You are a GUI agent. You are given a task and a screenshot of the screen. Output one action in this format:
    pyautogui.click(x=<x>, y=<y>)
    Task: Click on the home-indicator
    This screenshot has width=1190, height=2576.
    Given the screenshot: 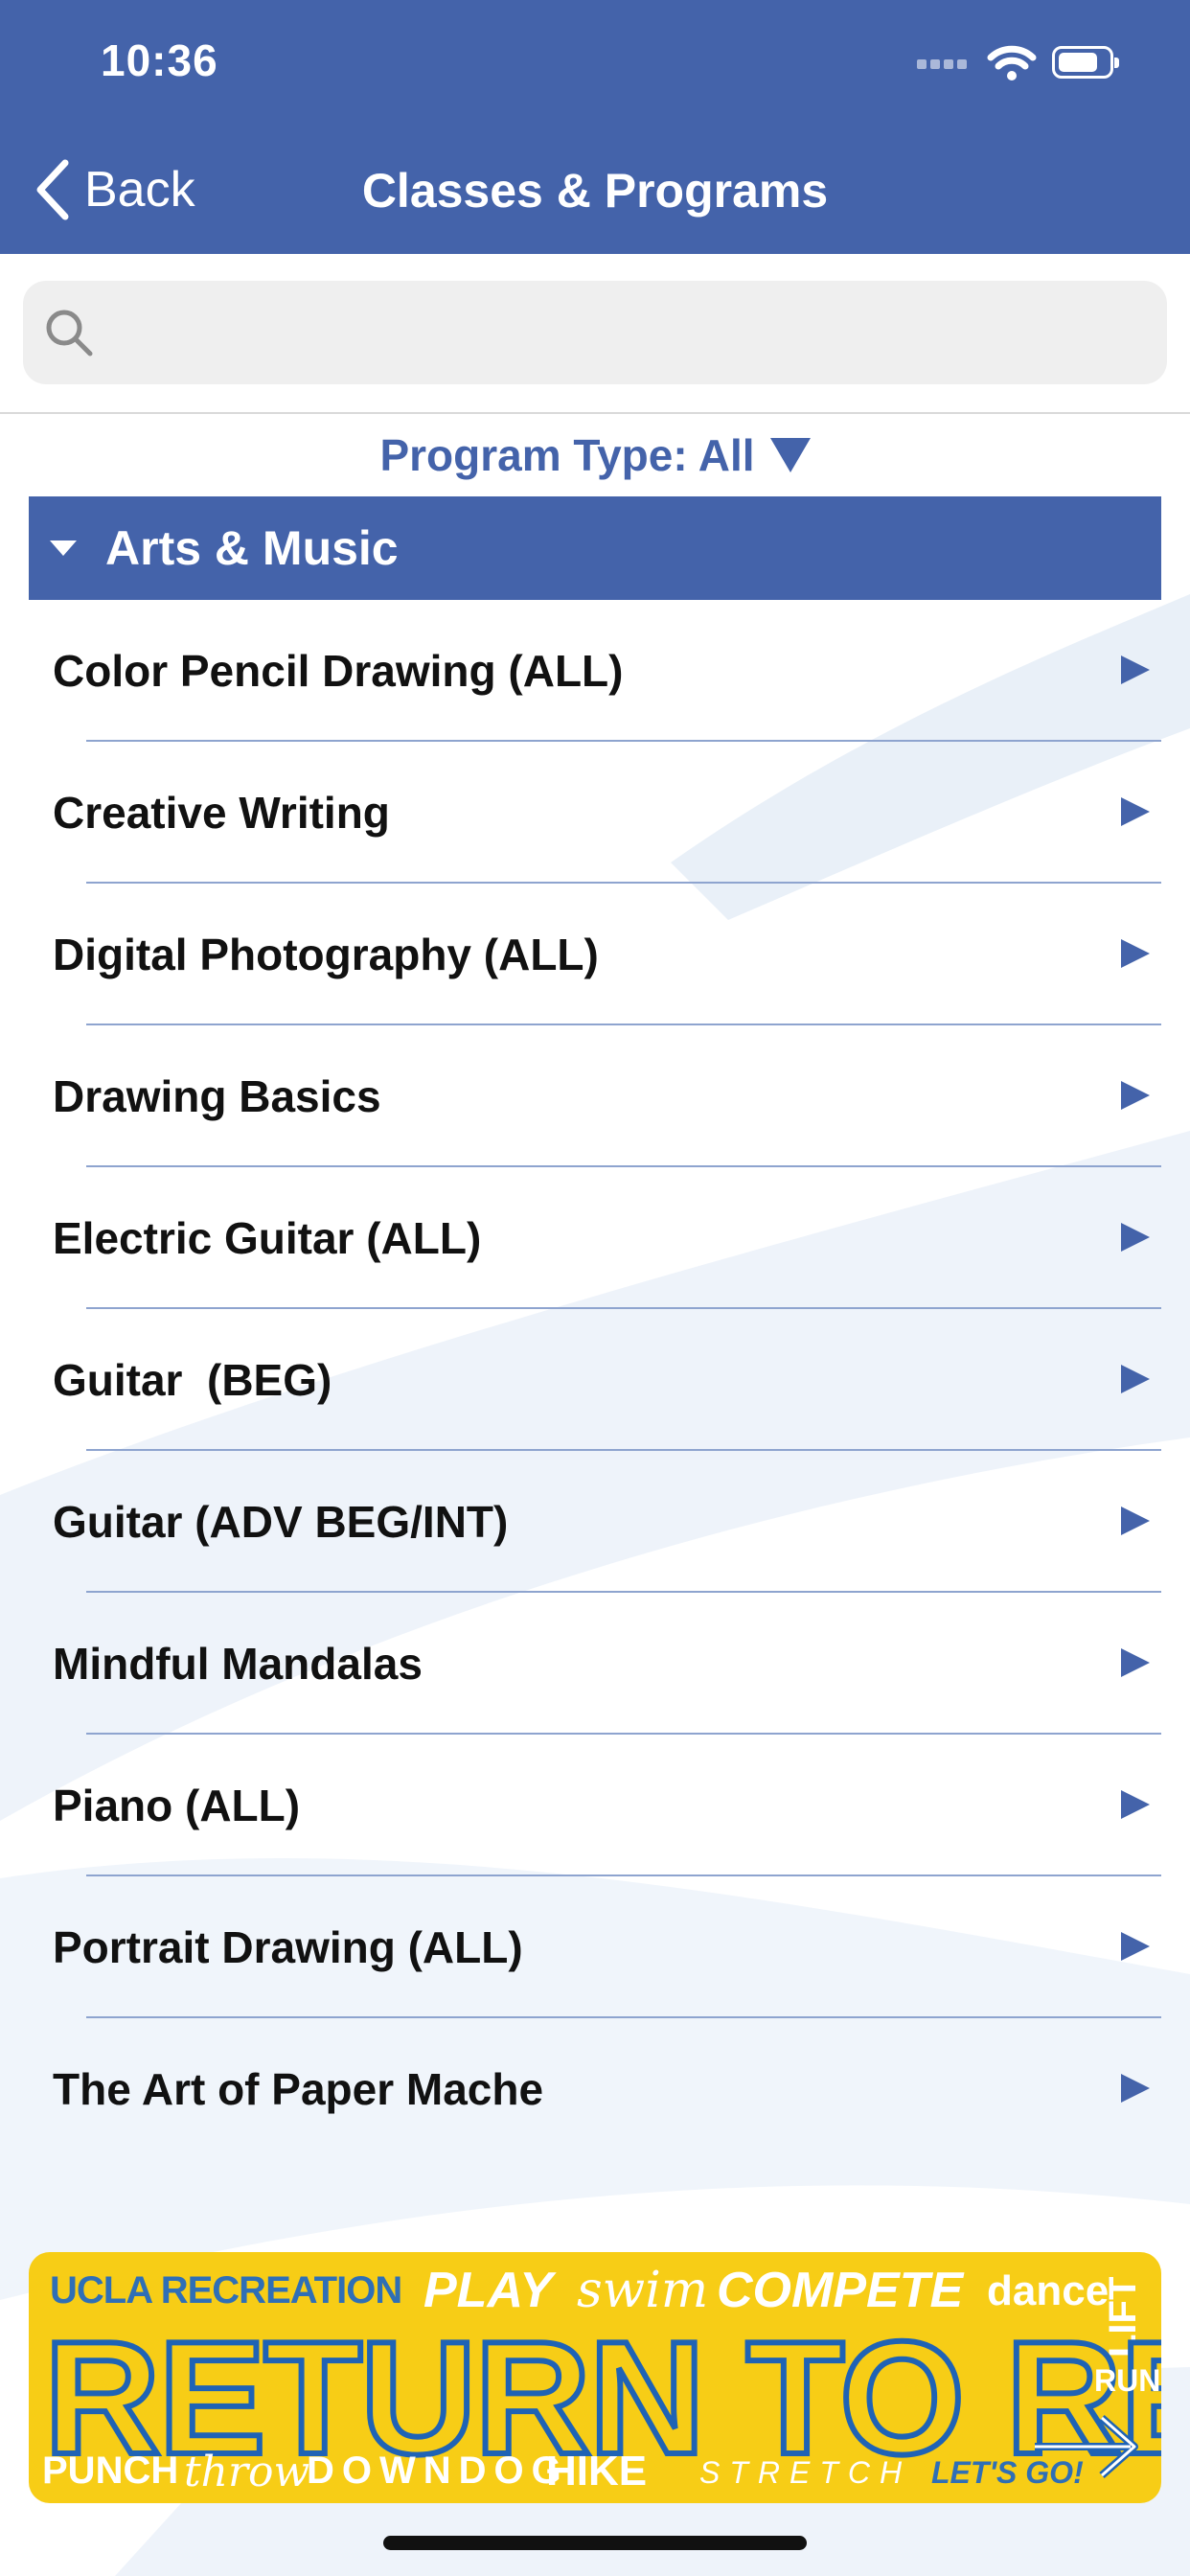 What is the action you would take?
    pyautogui.click(x=595, y=2543)
    